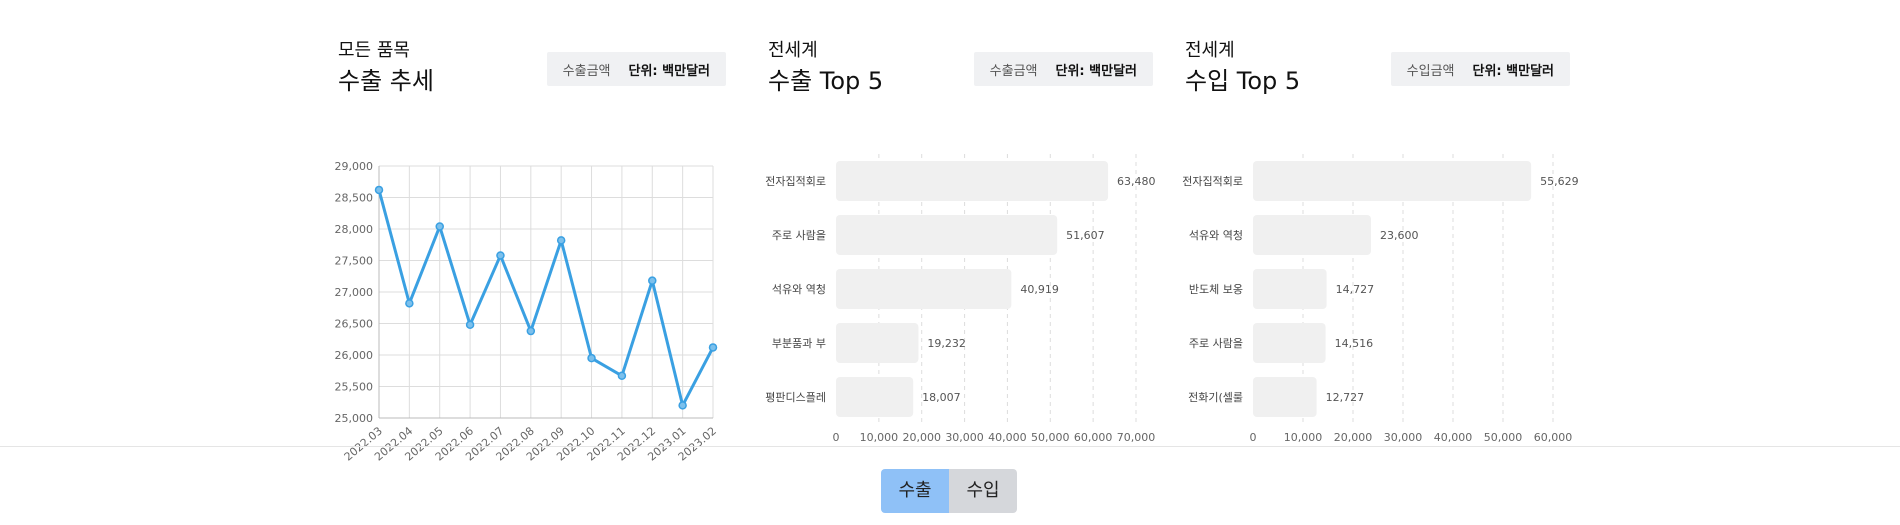 Image resolution: width=1900 pixels, height=525 pixels. I want to click on bar-value-label: 14,727, so click(1355, 289).